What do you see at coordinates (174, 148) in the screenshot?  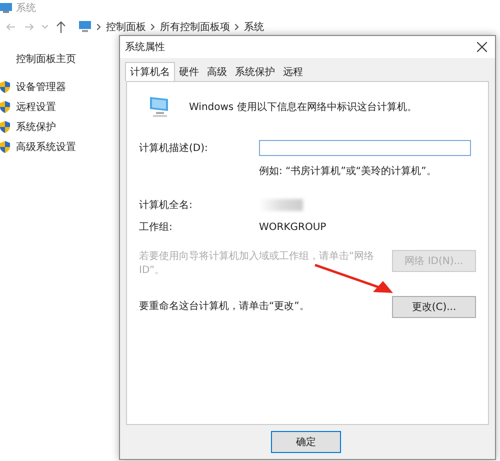 I see `field-label: 计算机描述(D):` at bounding box center [174, 148].